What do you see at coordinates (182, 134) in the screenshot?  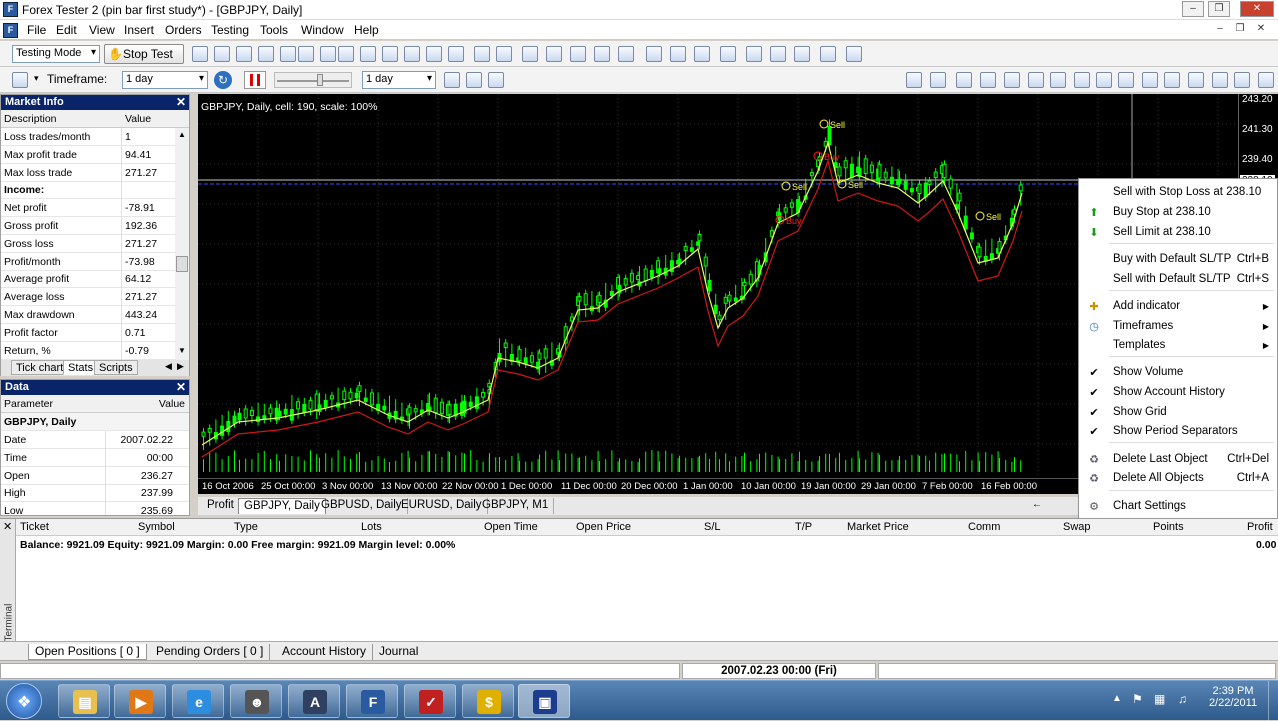 I see `scroll-up-icon: ▲` at bounding box center [182, 134].